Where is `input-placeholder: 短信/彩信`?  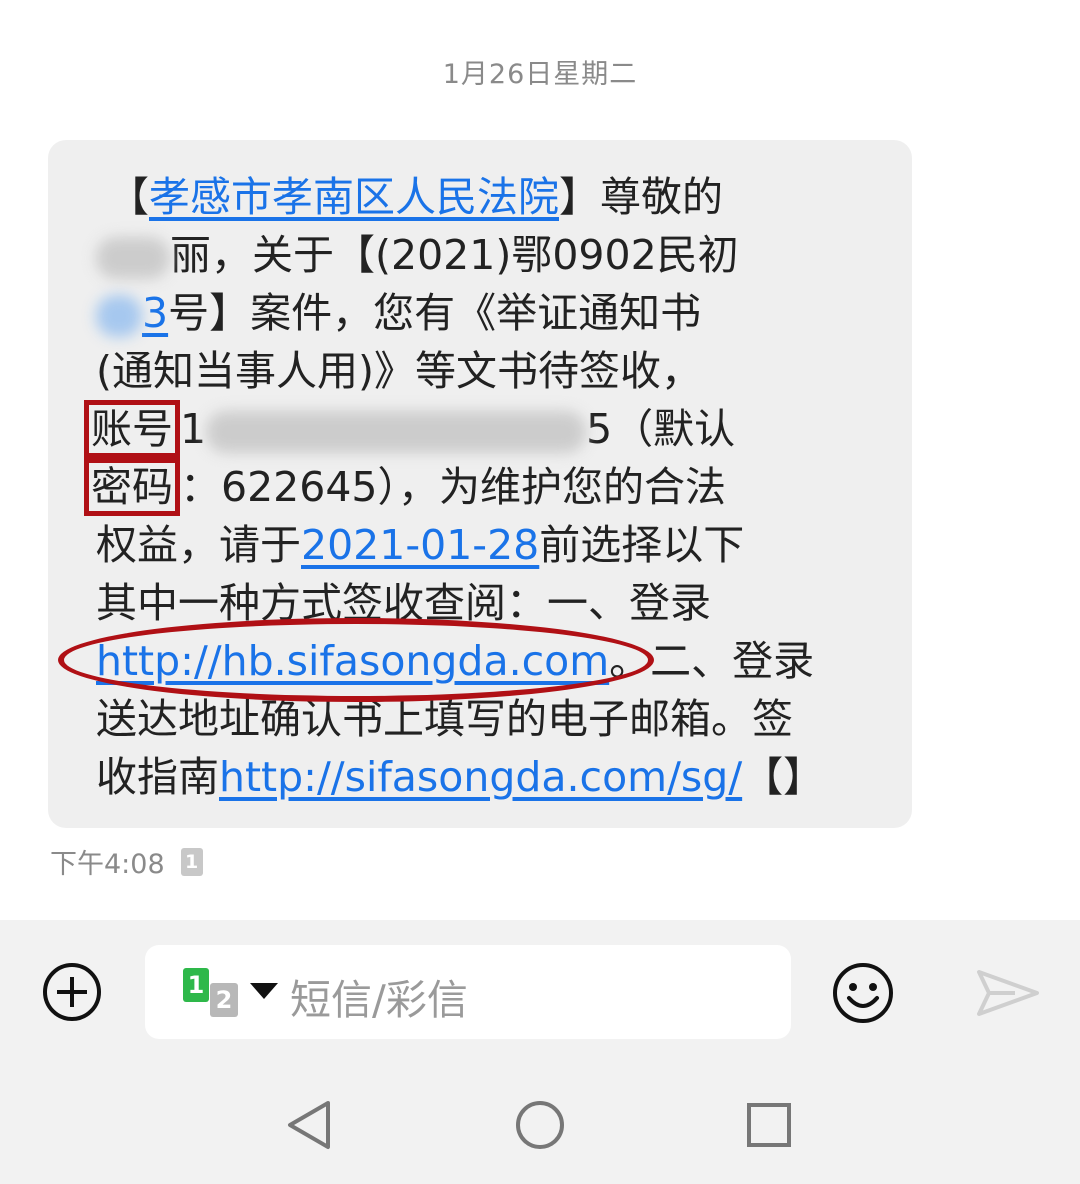 input-placeholder: 短信/彩信 is located at coordinates (379, 1000).